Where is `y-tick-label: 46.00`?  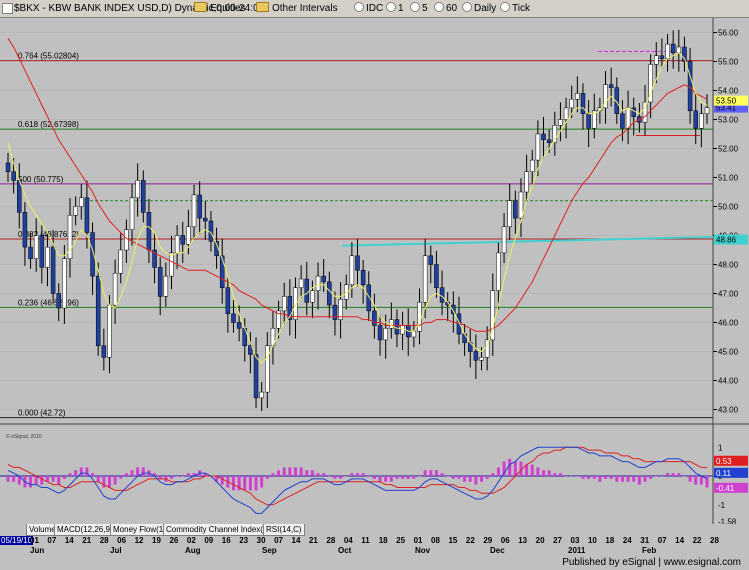
y-tick-label: 46.00 is located at coordinates (728, 323).